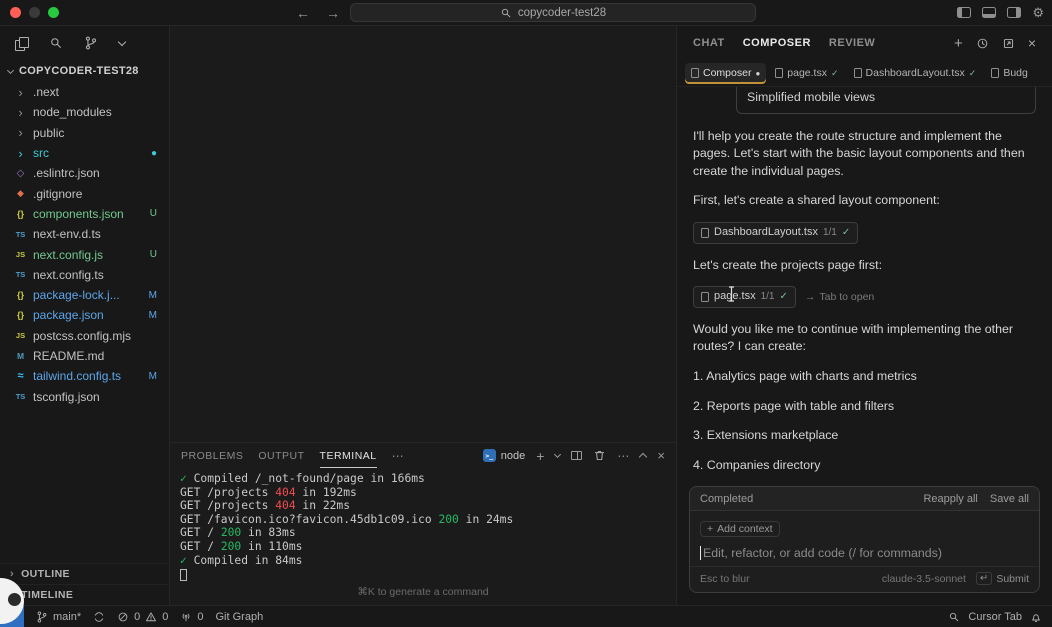  What do you see at coordinates (152, 315) in the screenshot?
I see `git-badge: M` at bounding box center [152, 315].